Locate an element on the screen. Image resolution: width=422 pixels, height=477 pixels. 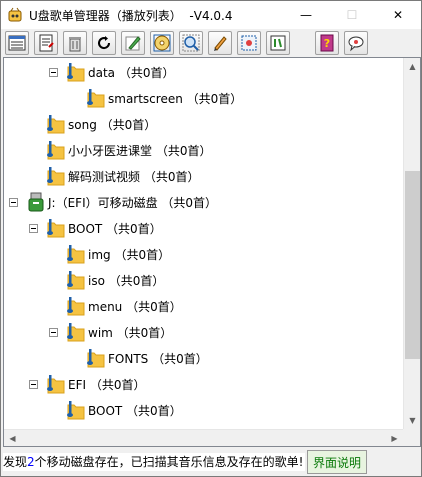
status-message: 发现2个移动磁盘存在，已扫描其音乐信息及存在的歌单! is located at coordinates (154, 462).